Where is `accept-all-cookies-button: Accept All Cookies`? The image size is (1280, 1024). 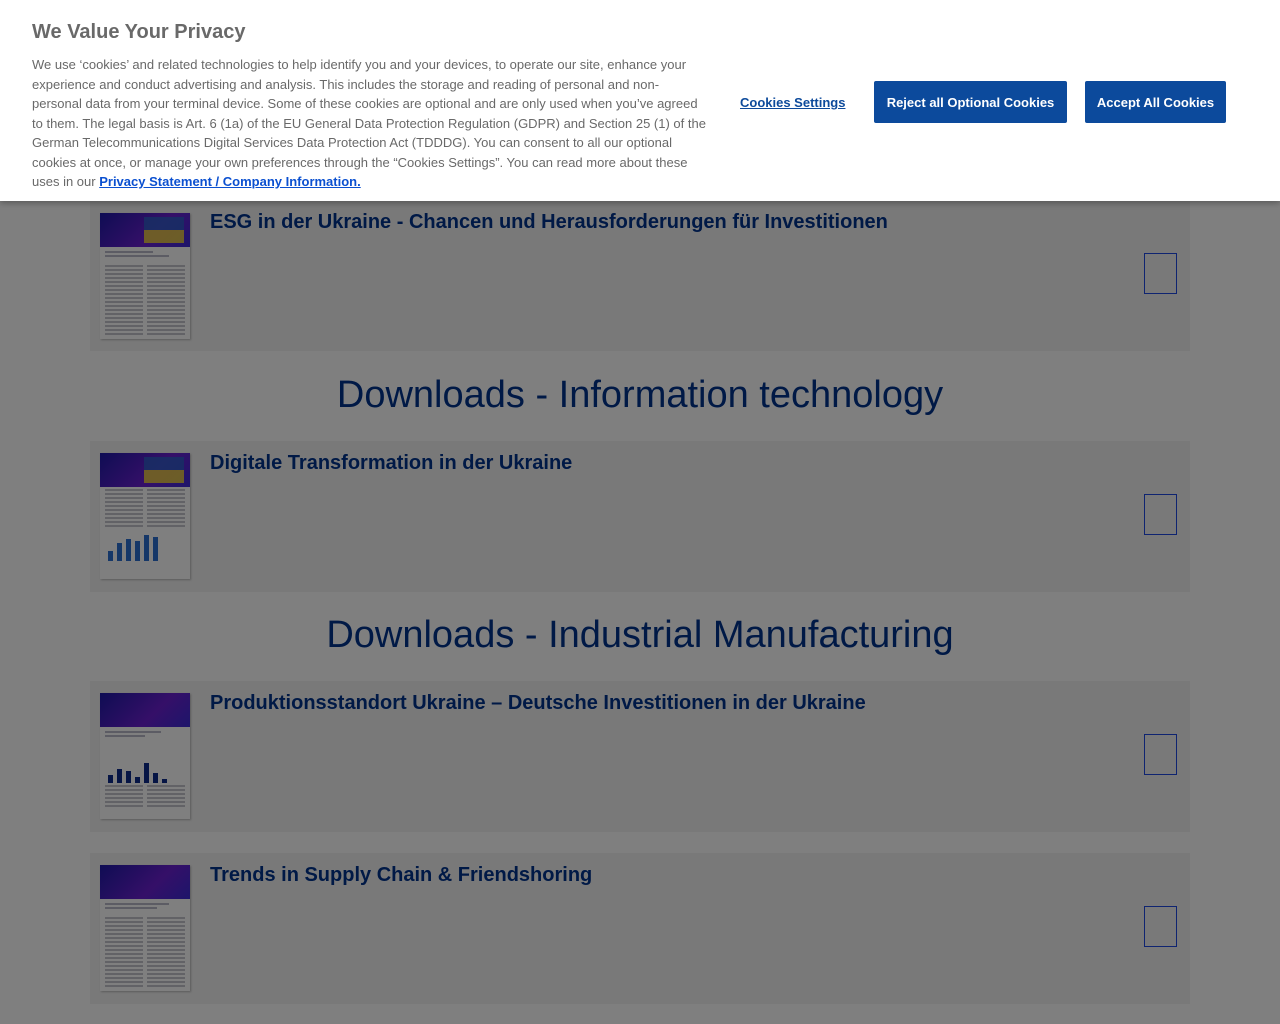 accept-all-cookies-button: Accept All Cookies is located at coordinates (1155, 102).